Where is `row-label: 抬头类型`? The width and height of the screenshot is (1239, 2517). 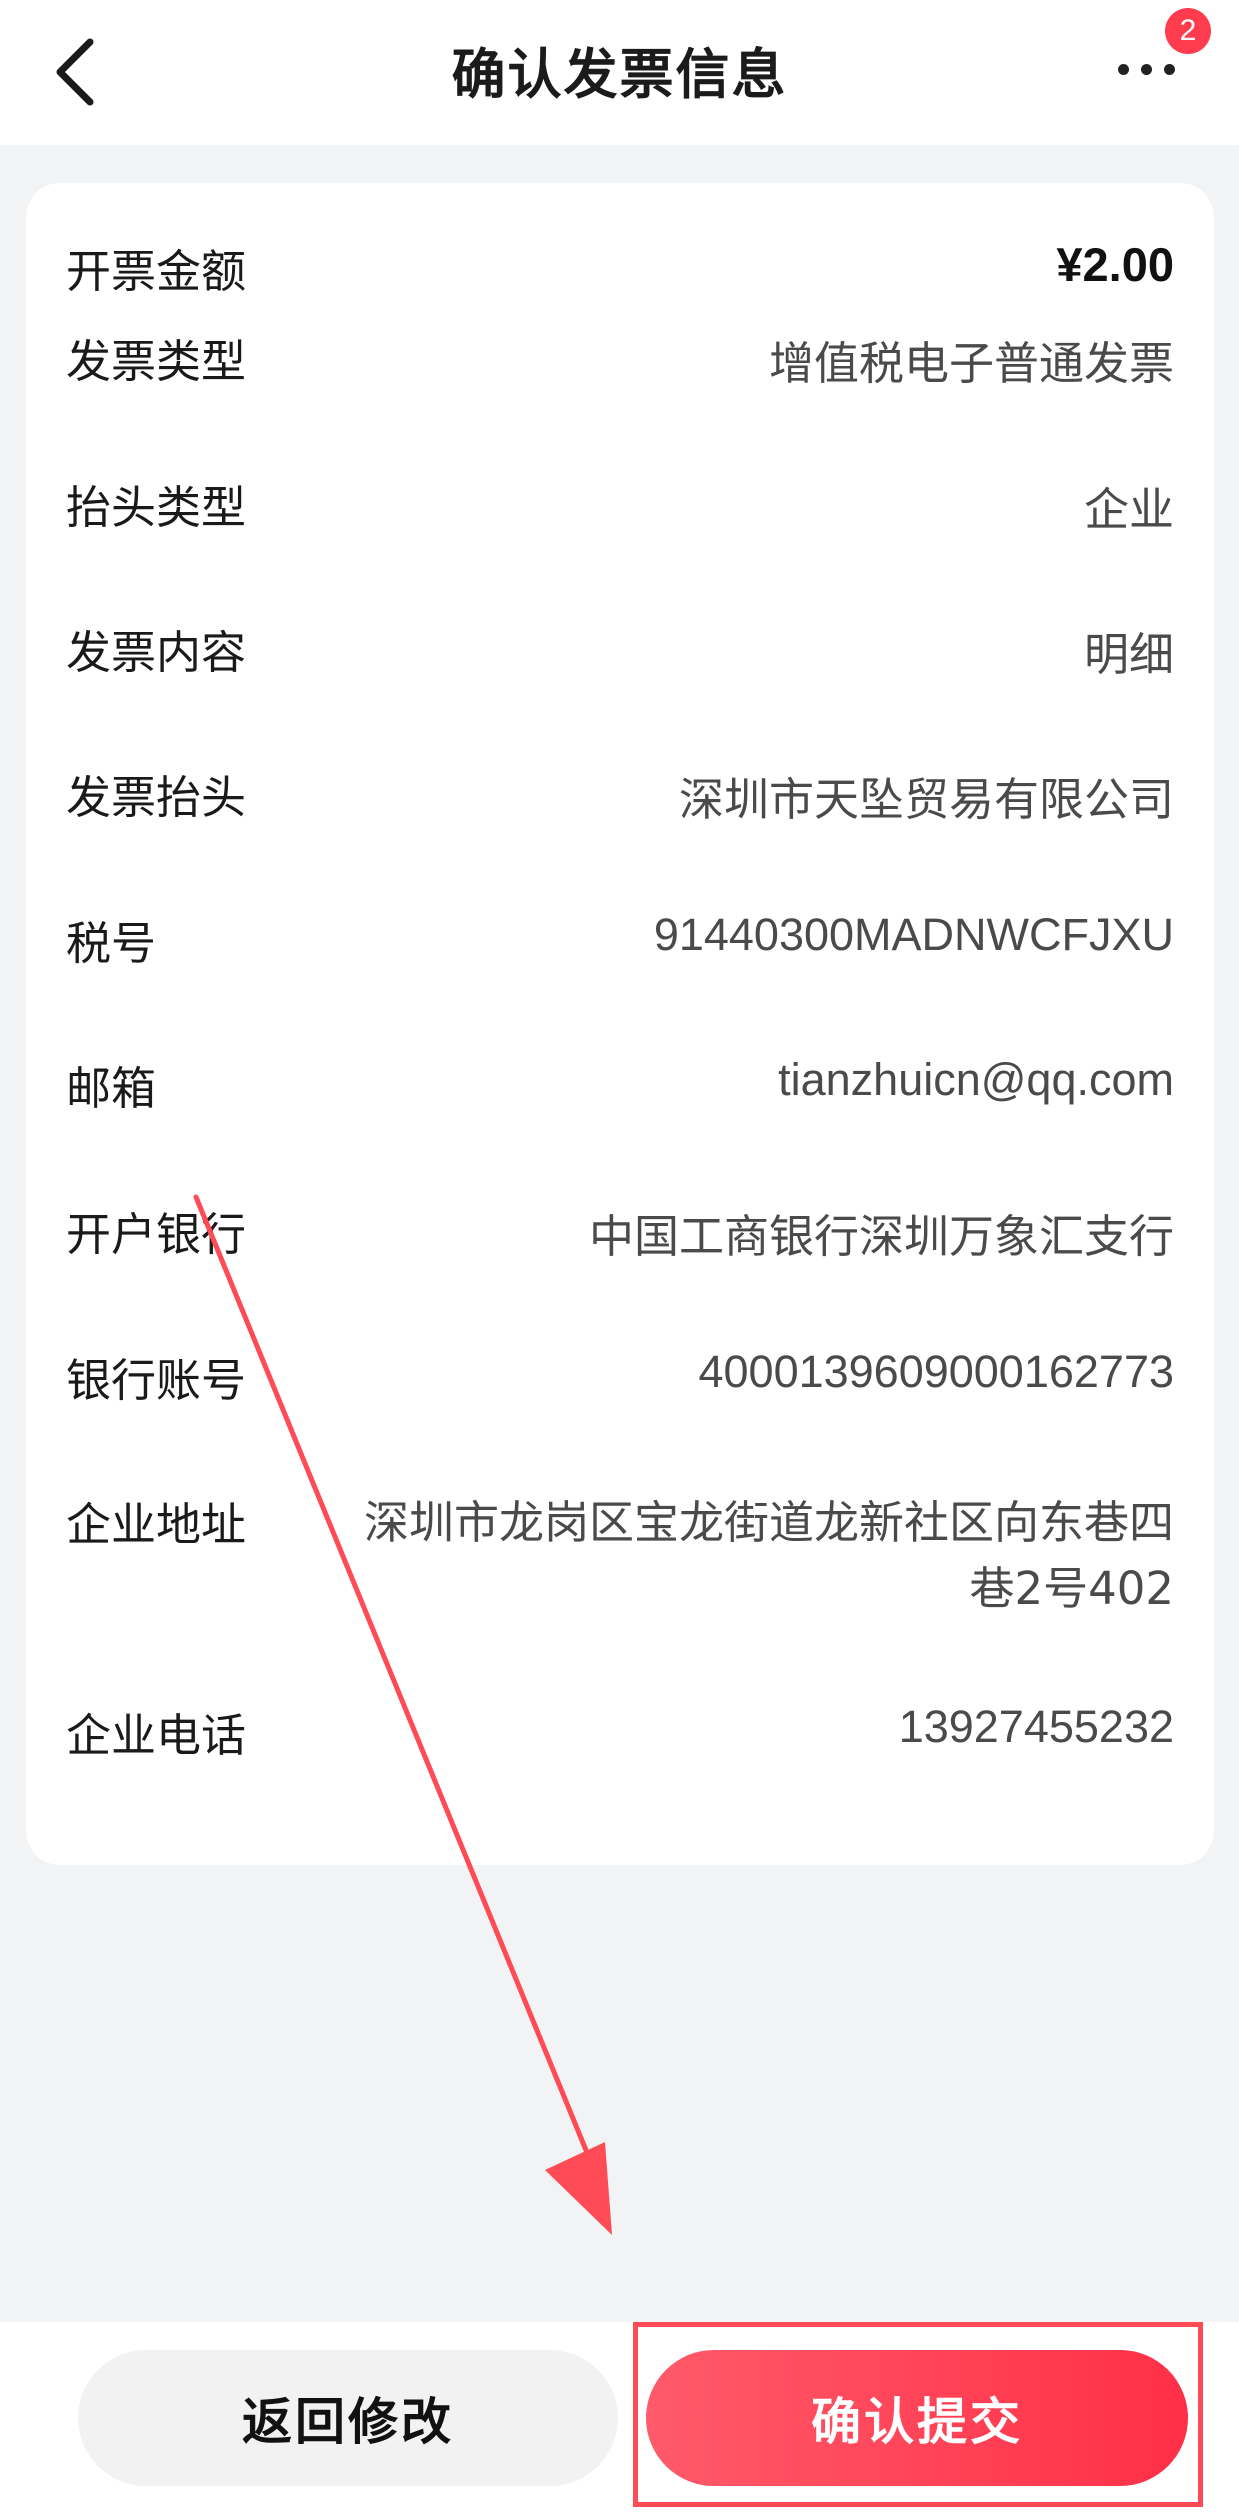 row-label: 抬头类型 is located at coordinates (156, 507).